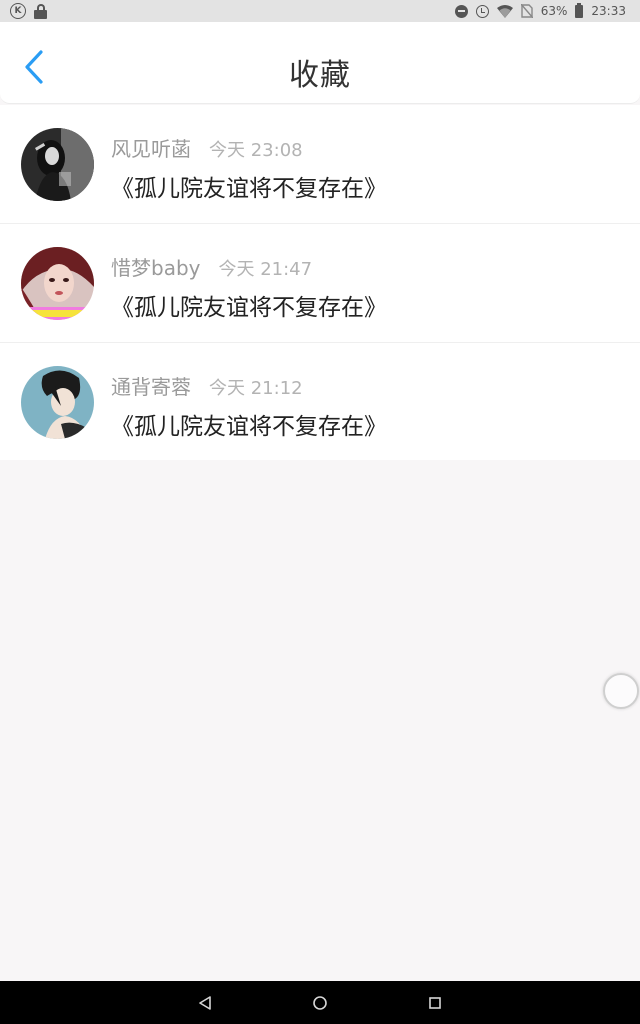 This screenshot has width=640, height=1024. I want to click on navigation-bar, so click(320, 1002).